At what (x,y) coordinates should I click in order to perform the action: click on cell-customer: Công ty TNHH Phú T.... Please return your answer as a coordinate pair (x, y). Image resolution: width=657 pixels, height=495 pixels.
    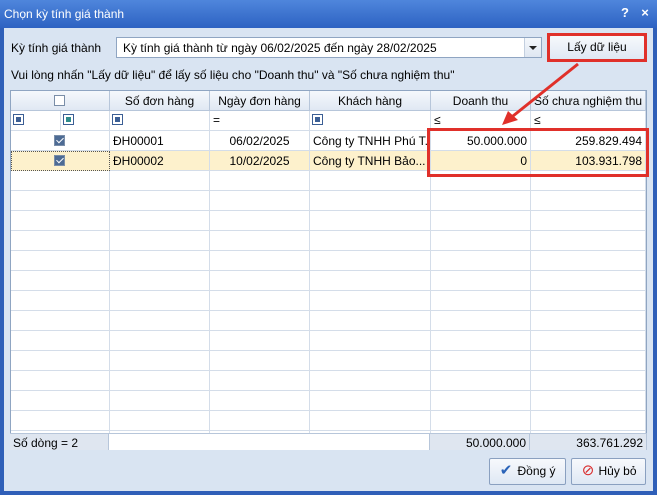
    Looking at the image, I should click on (370, 141).